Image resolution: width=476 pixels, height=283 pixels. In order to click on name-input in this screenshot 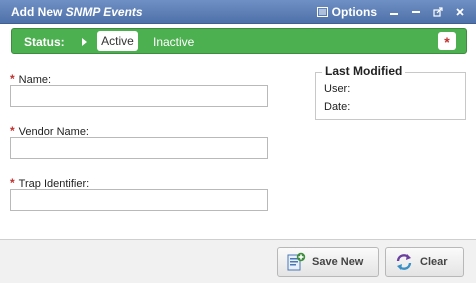, I will do `click(139, 96)`.